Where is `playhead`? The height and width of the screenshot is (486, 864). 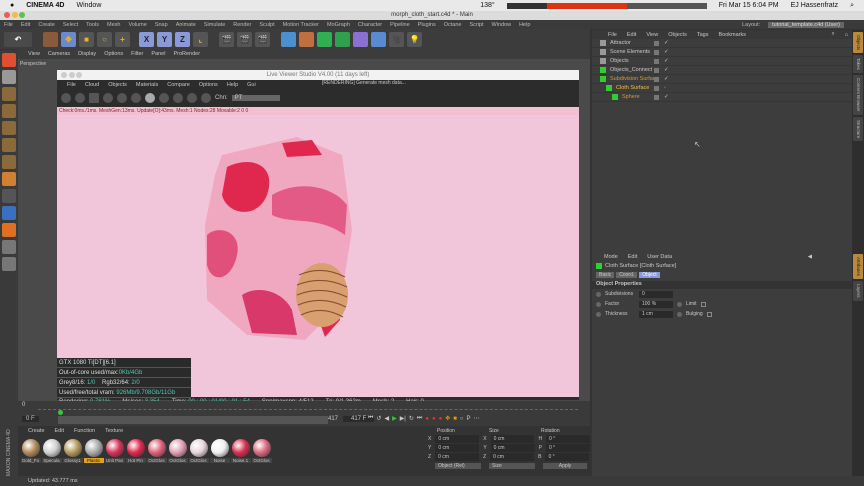 playhead is located at coordinates (60, 412).